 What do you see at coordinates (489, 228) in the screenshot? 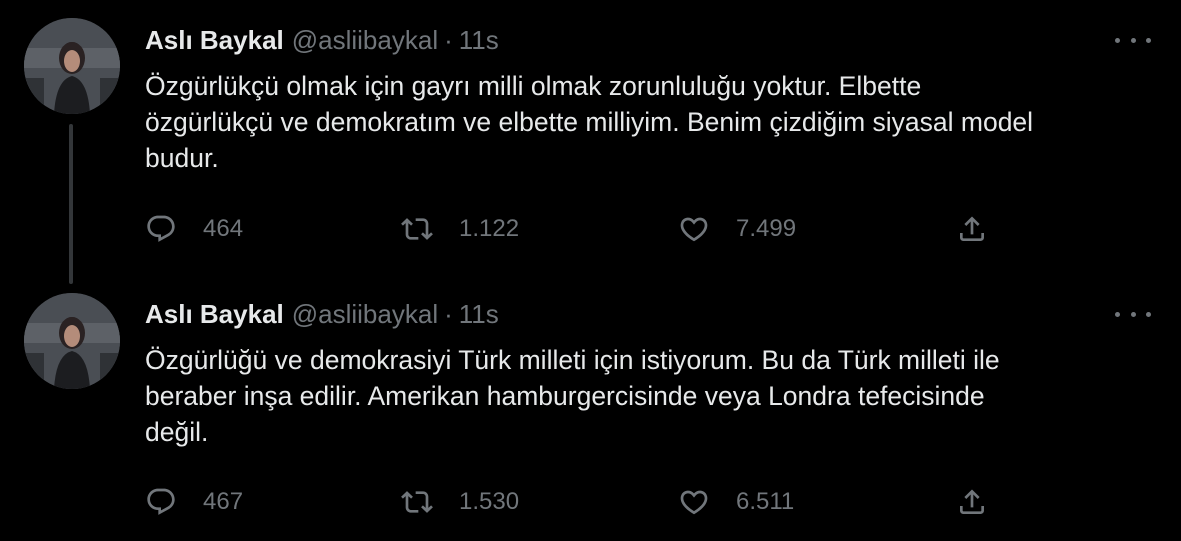
I see `retweet-count: 1.122` at bounding box center [489, 228].